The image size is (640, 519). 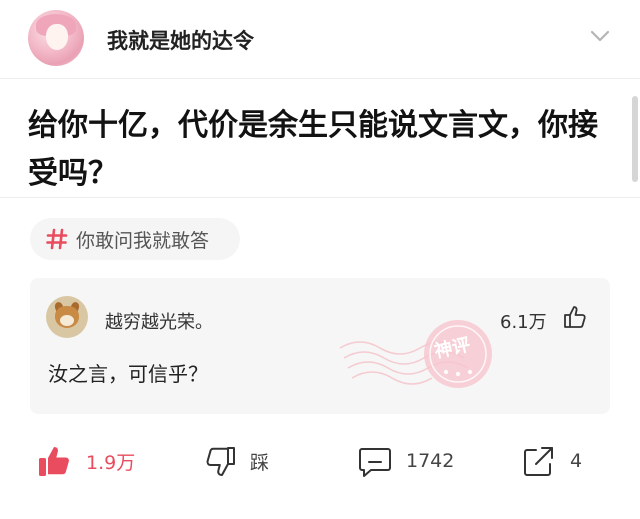 I want to click on chevron-down-icon, so click(x=600, y=36).